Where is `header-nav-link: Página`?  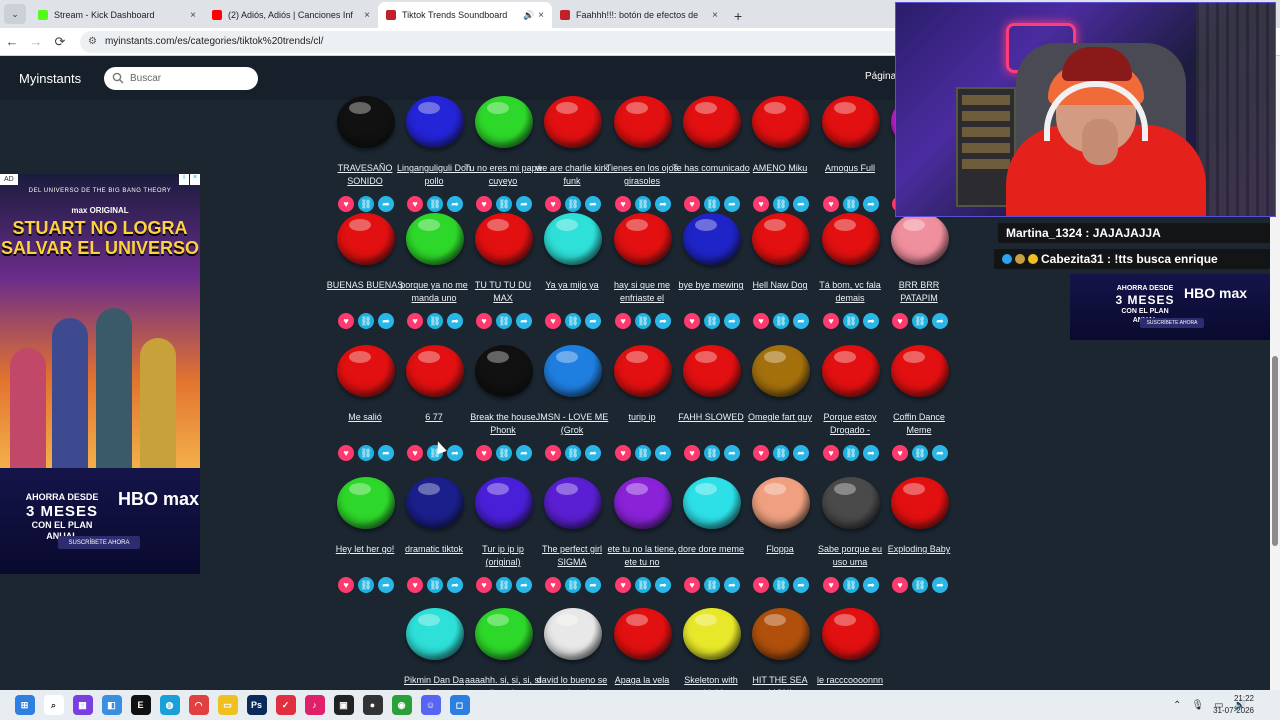 header-nav-link: Página is located at coordinates (880, 76).